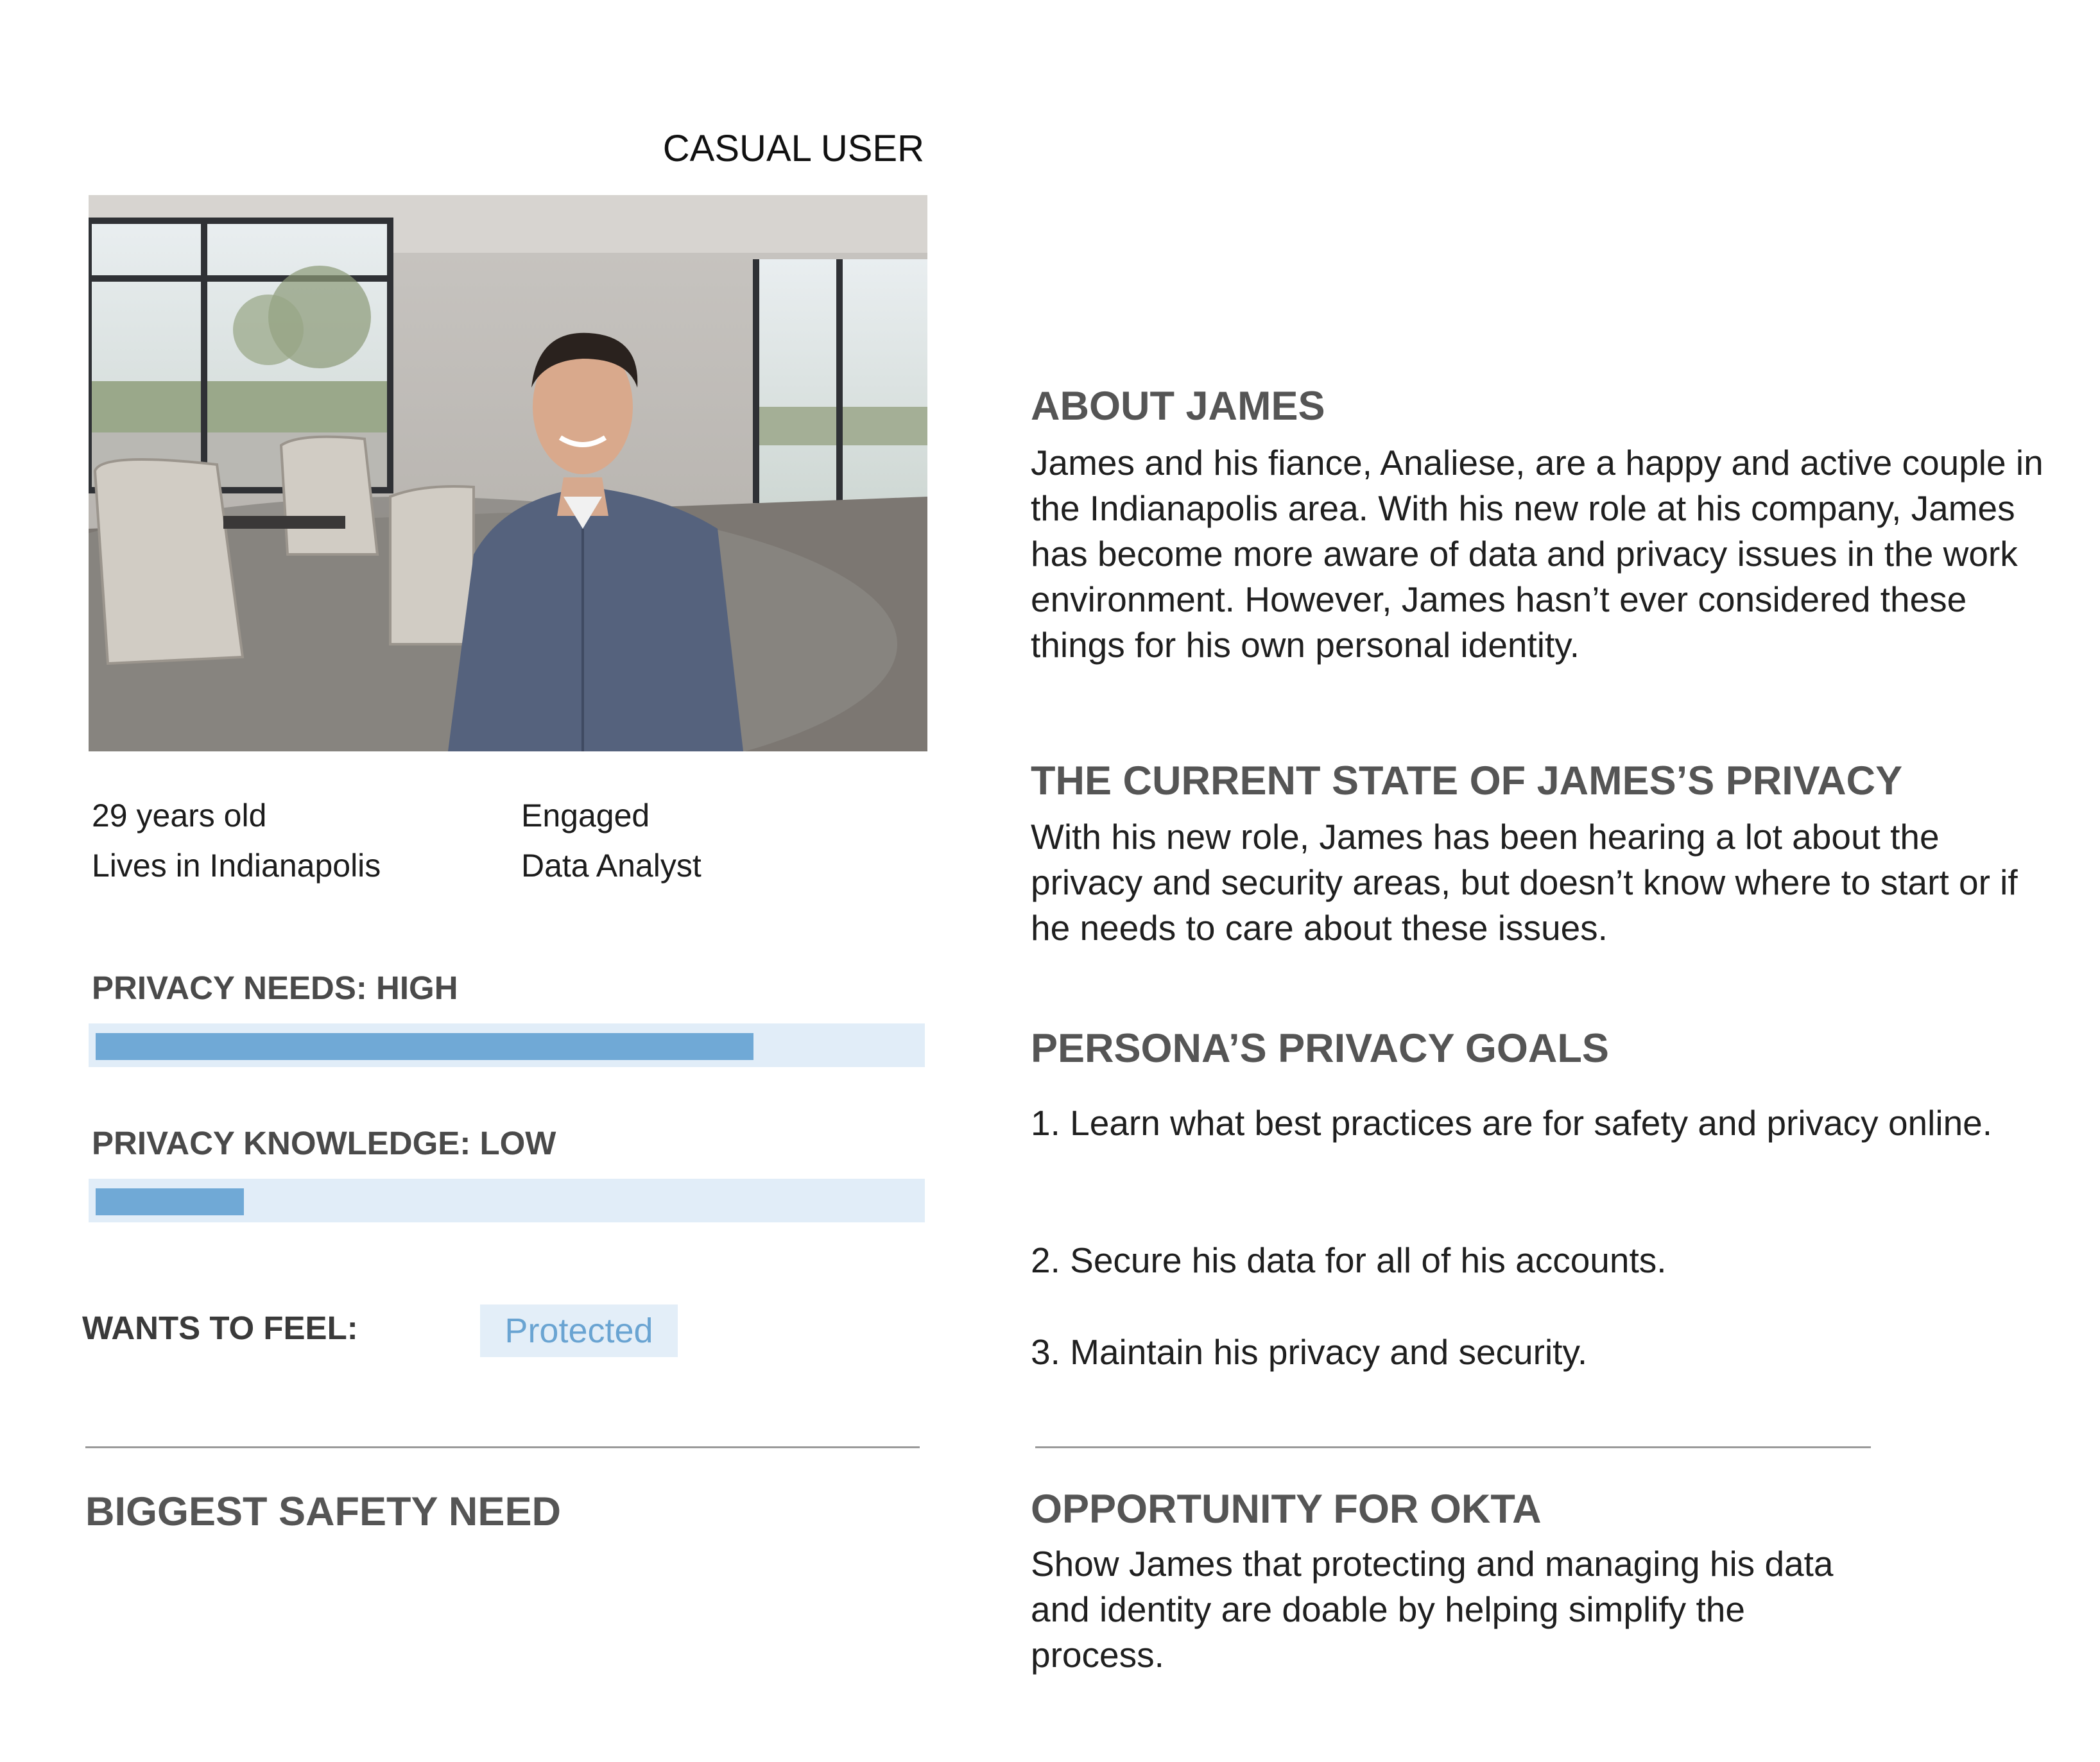 Image resolution: width=2100 pixels, height=1762 pixels. What do you see at coordinates (1320, 1048) in the screenshot?
I see `goals-title: PERSONA’S PRIVACY GOALS` at bounding box center [1320, 1048].